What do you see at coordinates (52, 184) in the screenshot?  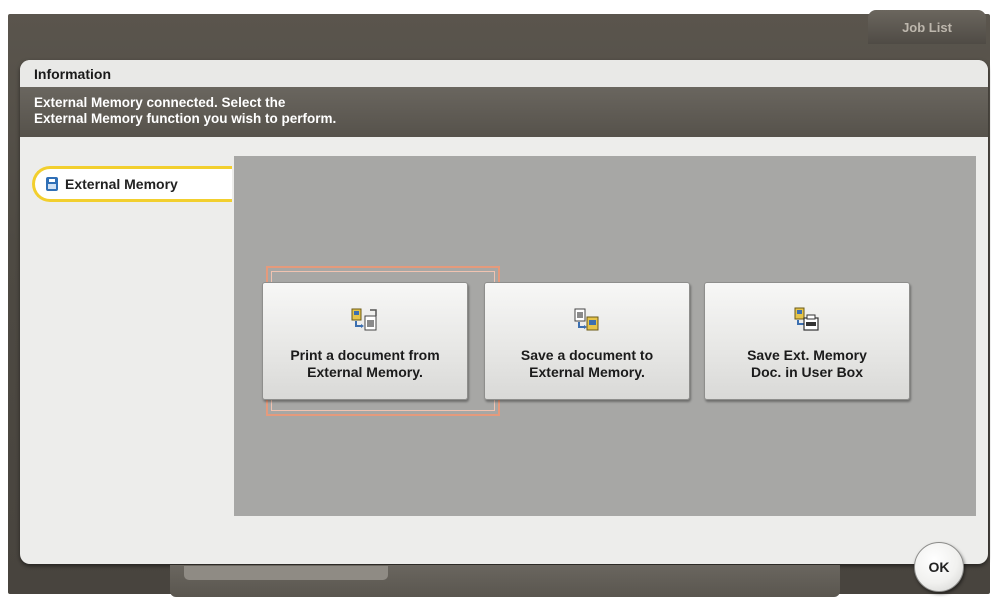 I see `usb-memory-icon` at bounding box center [52, 184].